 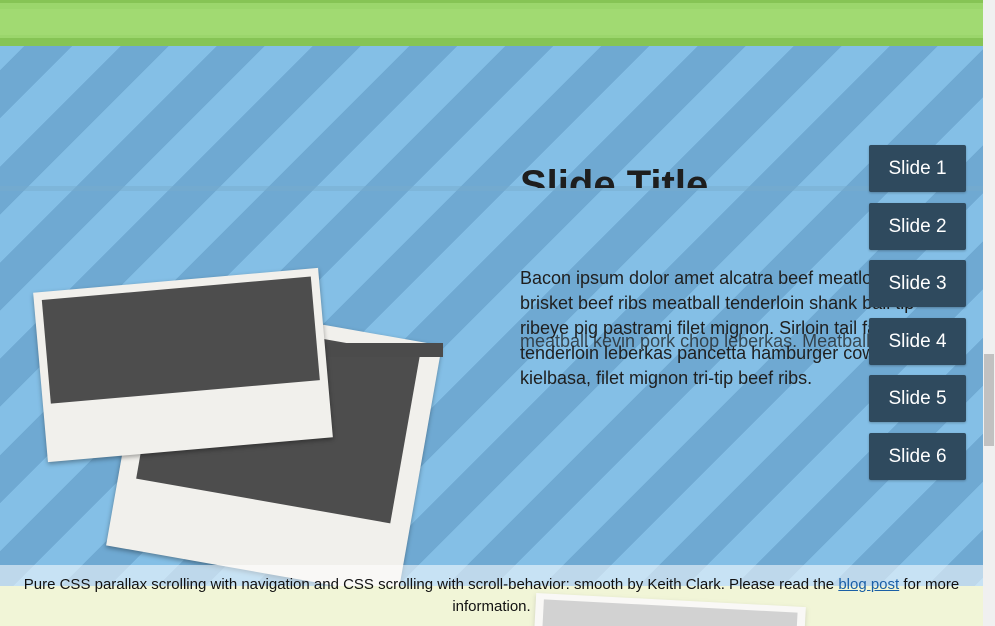 What do you see at coordinates (989, 313) in the screenshot?
I see `vertical-scrollbar` at bounding box center [989, 313].